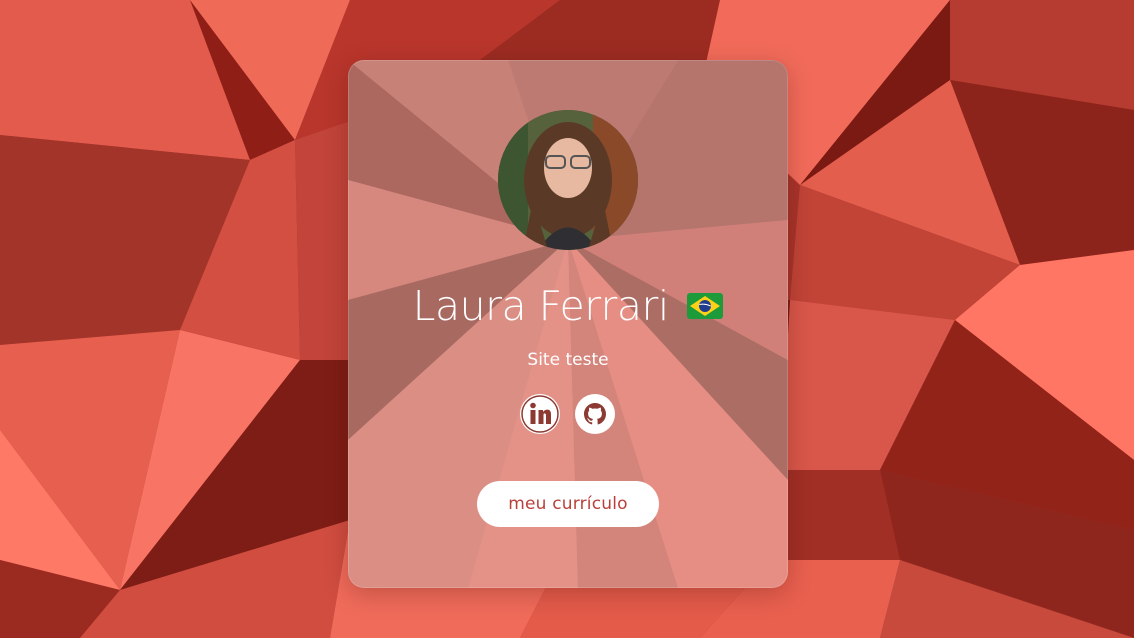  I want to click on resume-button: meu currículo, so click(568, 504).